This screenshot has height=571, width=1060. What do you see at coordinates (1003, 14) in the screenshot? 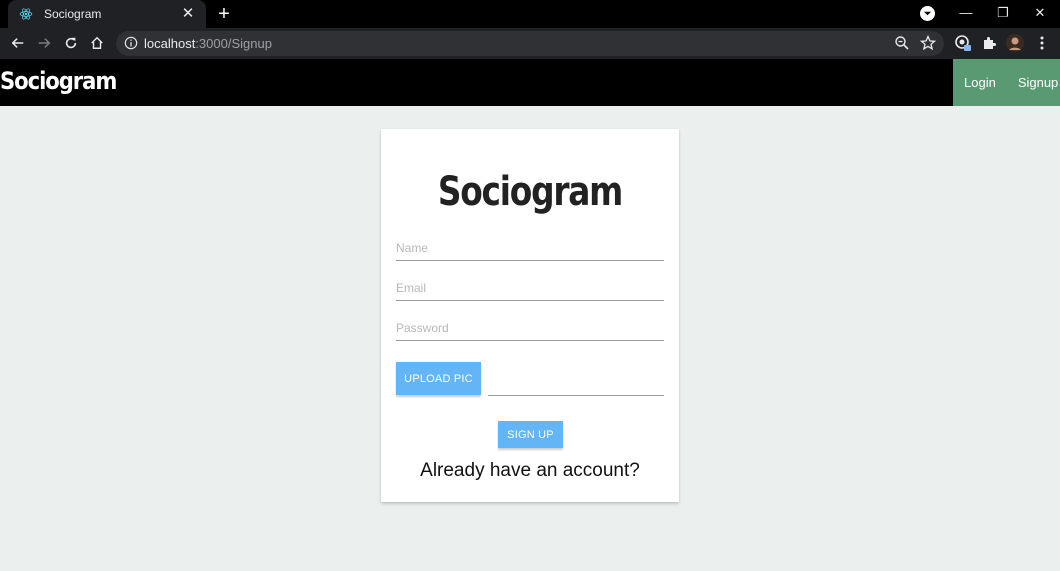
I see `restore-button: ❐` at bounding box center [1003, 14].